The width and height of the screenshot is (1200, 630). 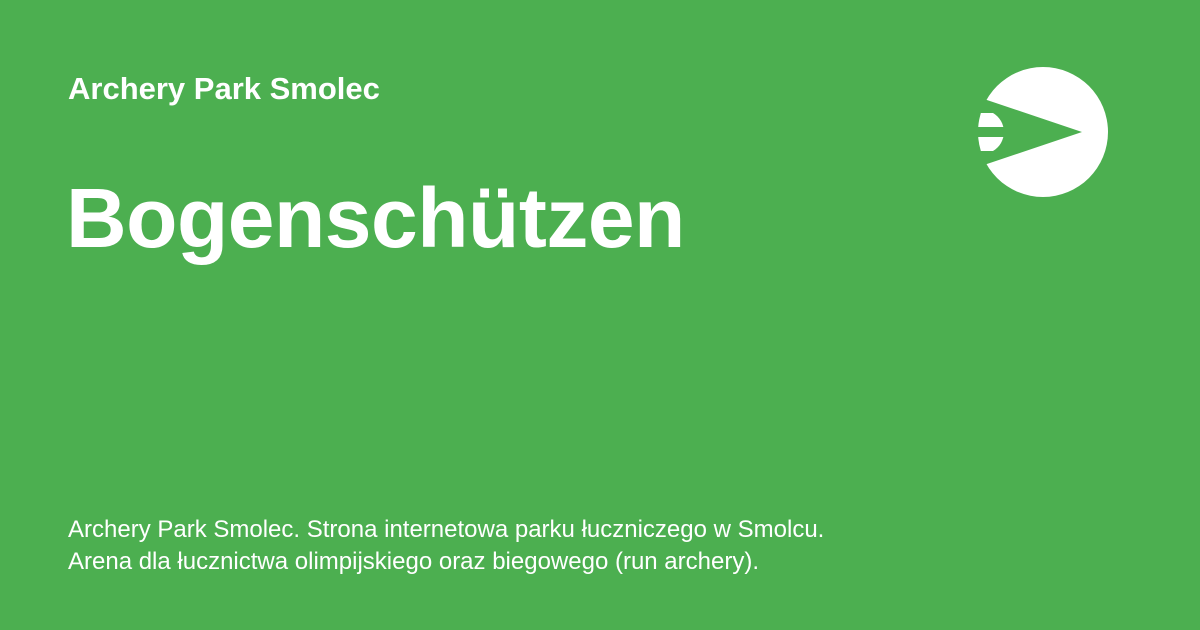 What do you see at coordinates (224, 88) in the screenshot?
I see `site-name: Archery Park Smolec` at bounding box center [224, 88].